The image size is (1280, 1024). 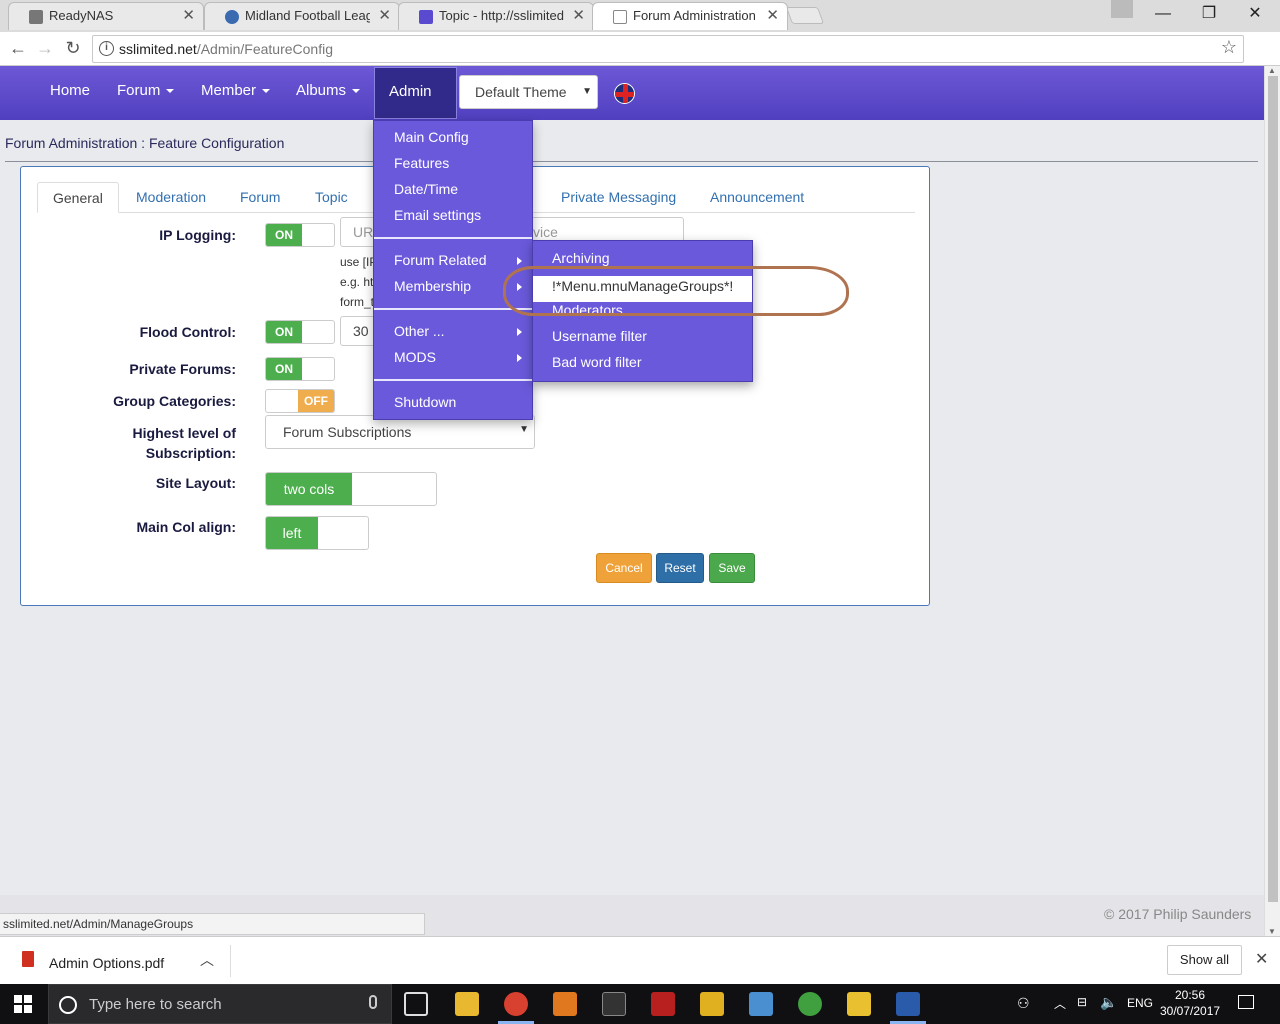 I want to click on people-icon: ⚇, so click(x=1023, y=1003).